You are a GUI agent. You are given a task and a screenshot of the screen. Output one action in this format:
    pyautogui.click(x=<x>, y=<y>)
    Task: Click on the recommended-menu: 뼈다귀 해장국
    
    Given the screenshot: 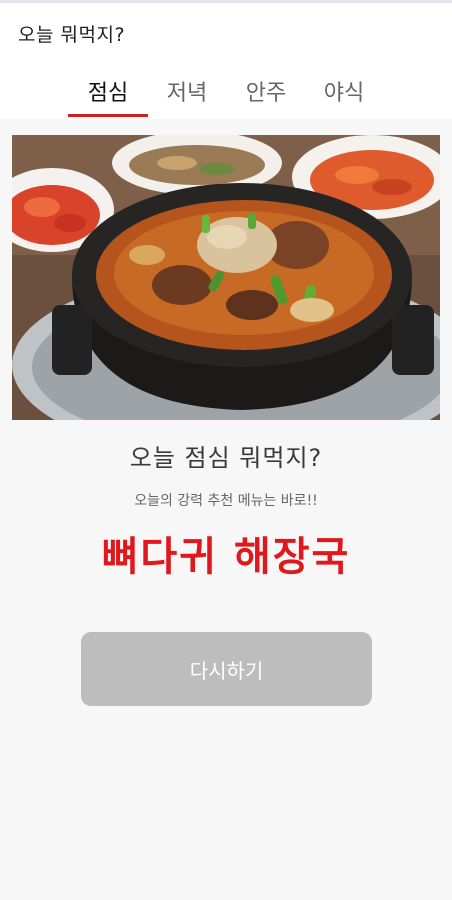 What is the action you would take?
    pyautogui.click(x=226, y=557)
    